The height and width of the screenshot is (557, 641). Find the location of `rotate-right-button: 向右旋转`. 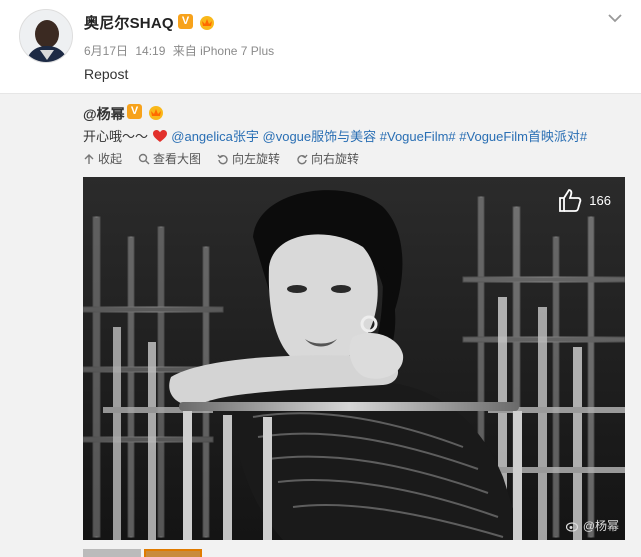

rotate-right-button: 向右旋转 is located at coordinates (327, 158).